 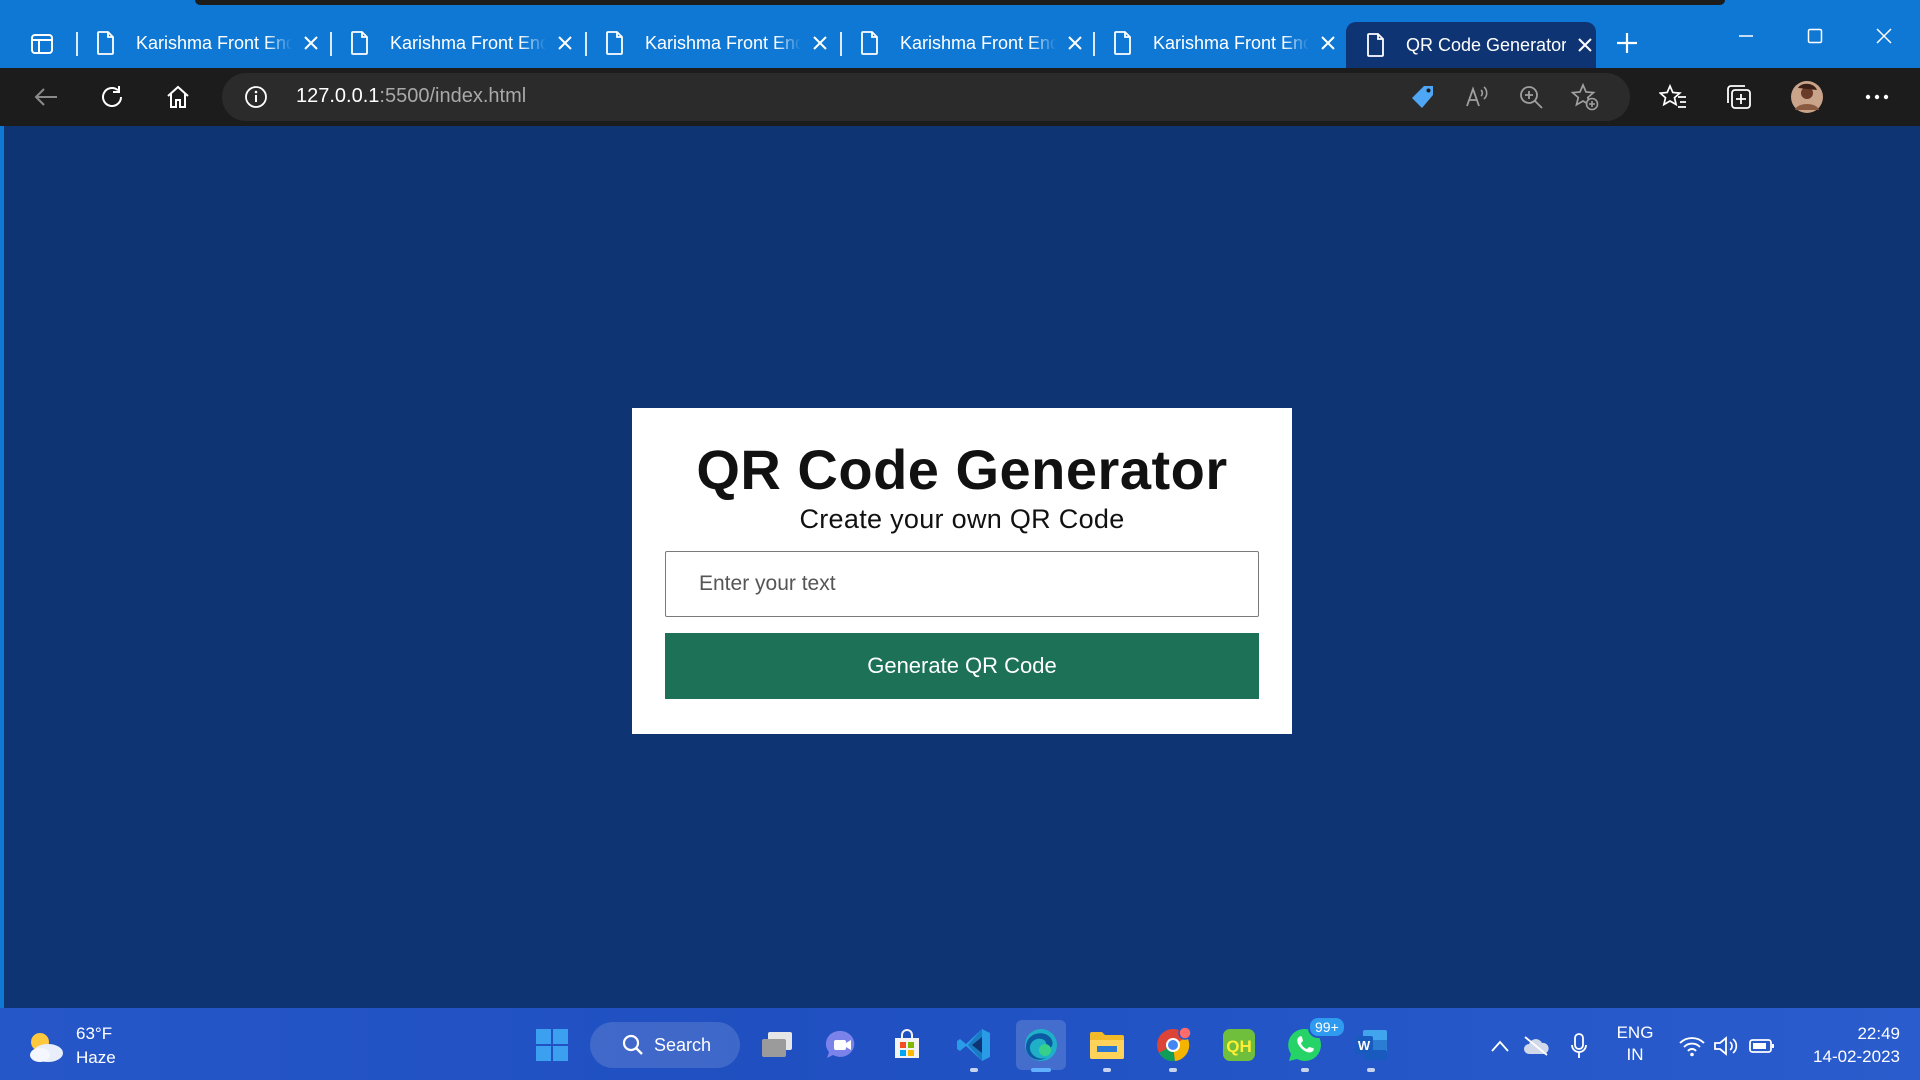 What do you see at coordinates (1173, 1046) in the screenshot?
I see `chrome-button` at bounding box center [1173, 1046].